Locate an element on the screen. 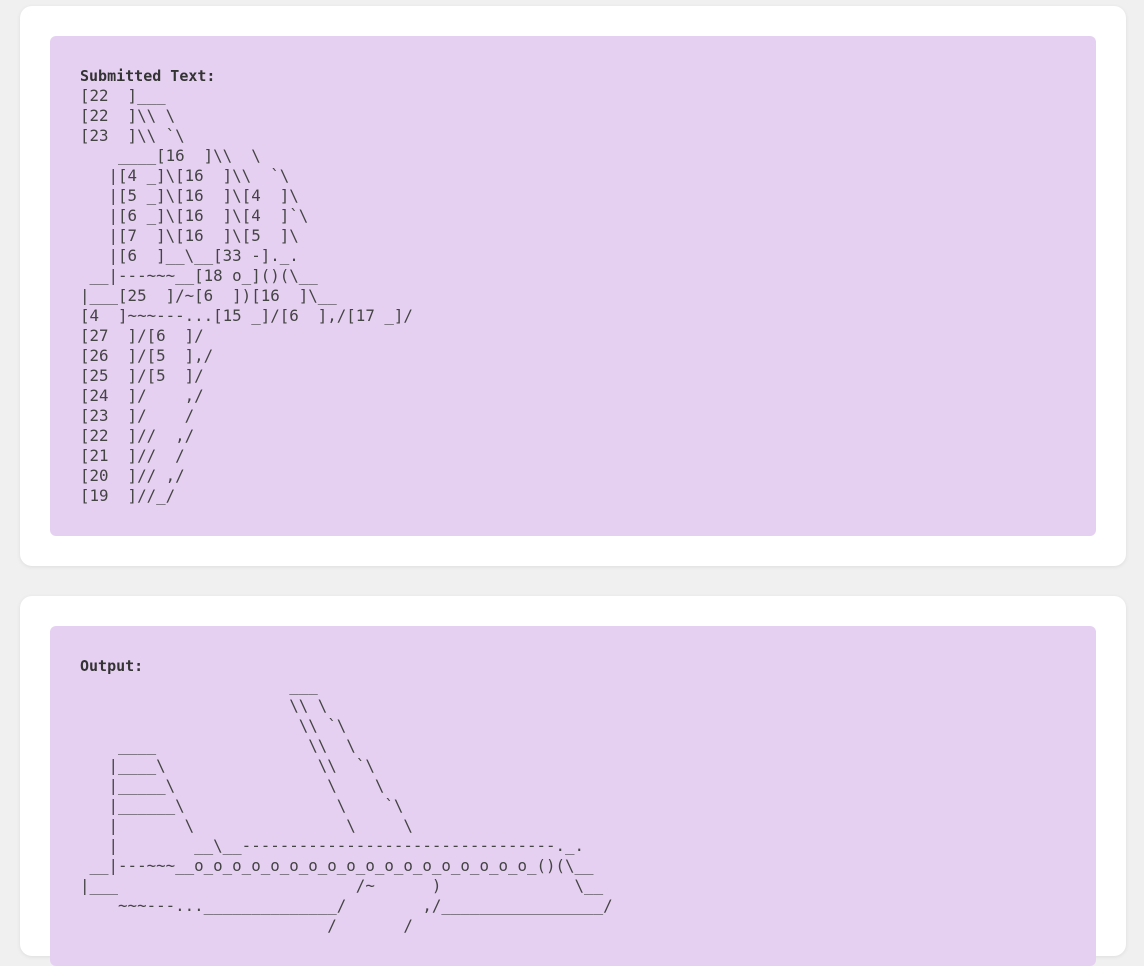  output-label: Output: is located at coordinates (112, 666).